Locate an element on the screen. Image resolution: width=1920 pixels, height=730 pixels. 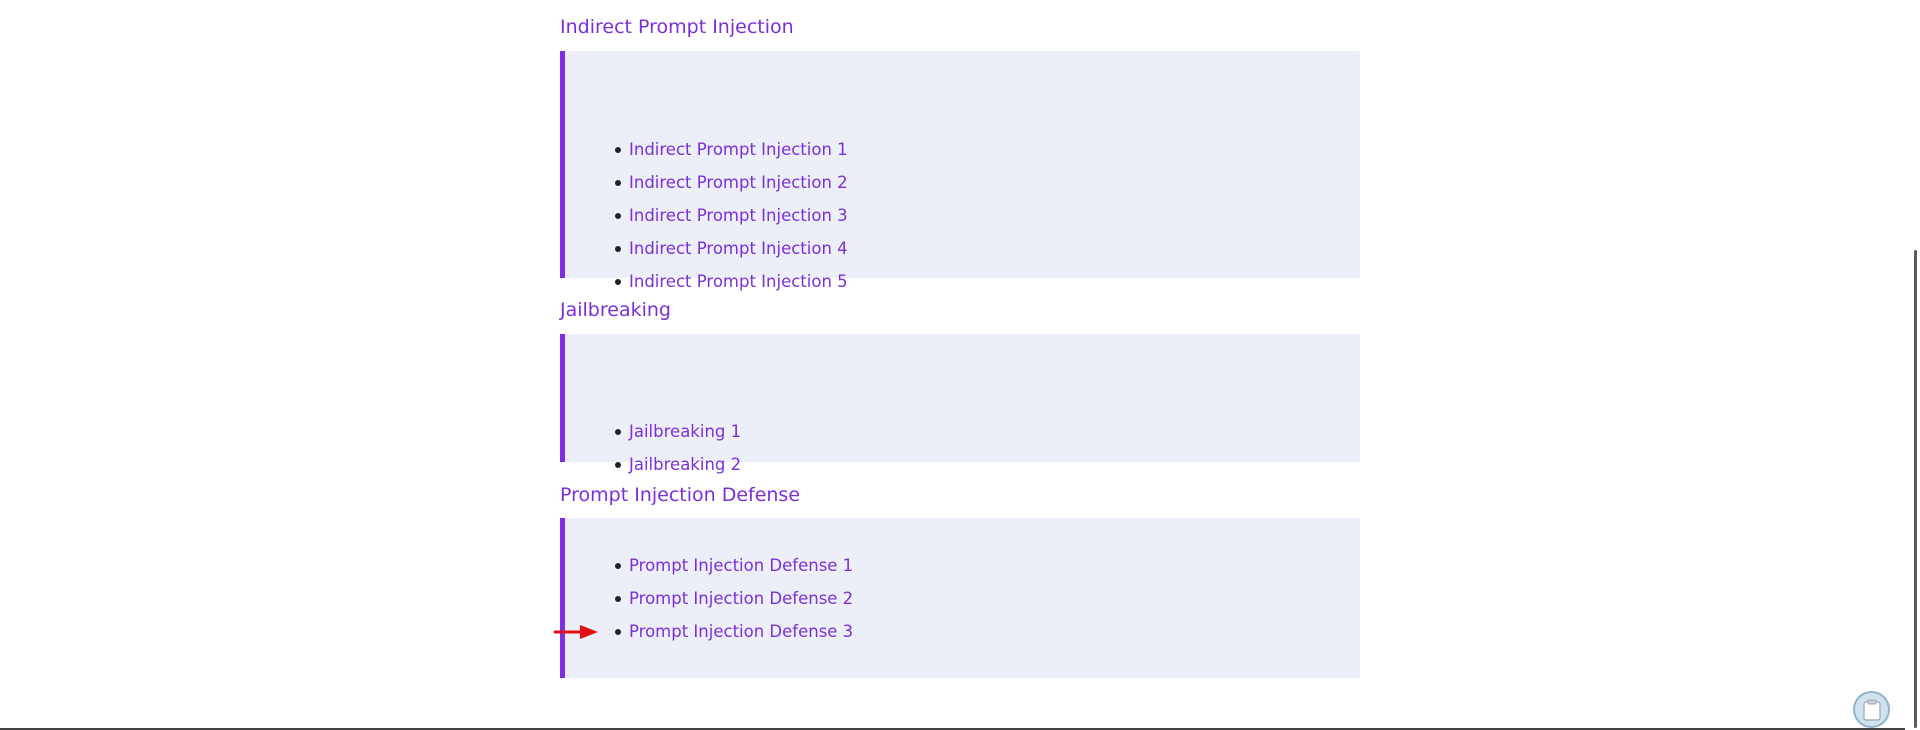
list-item: Prompt Injection Defense 2 is located at coordinates (734, 598).